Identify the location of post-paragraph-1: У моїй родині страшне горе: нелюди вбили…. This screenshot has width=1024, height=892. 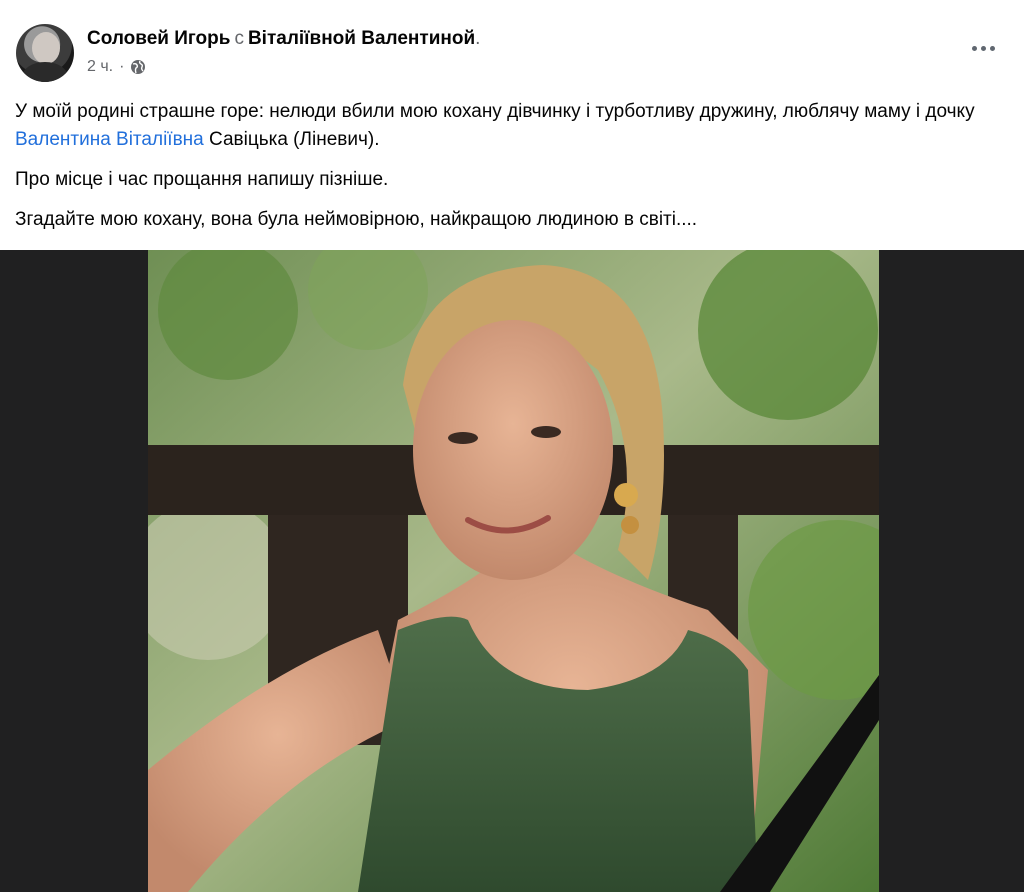
(512, 126).